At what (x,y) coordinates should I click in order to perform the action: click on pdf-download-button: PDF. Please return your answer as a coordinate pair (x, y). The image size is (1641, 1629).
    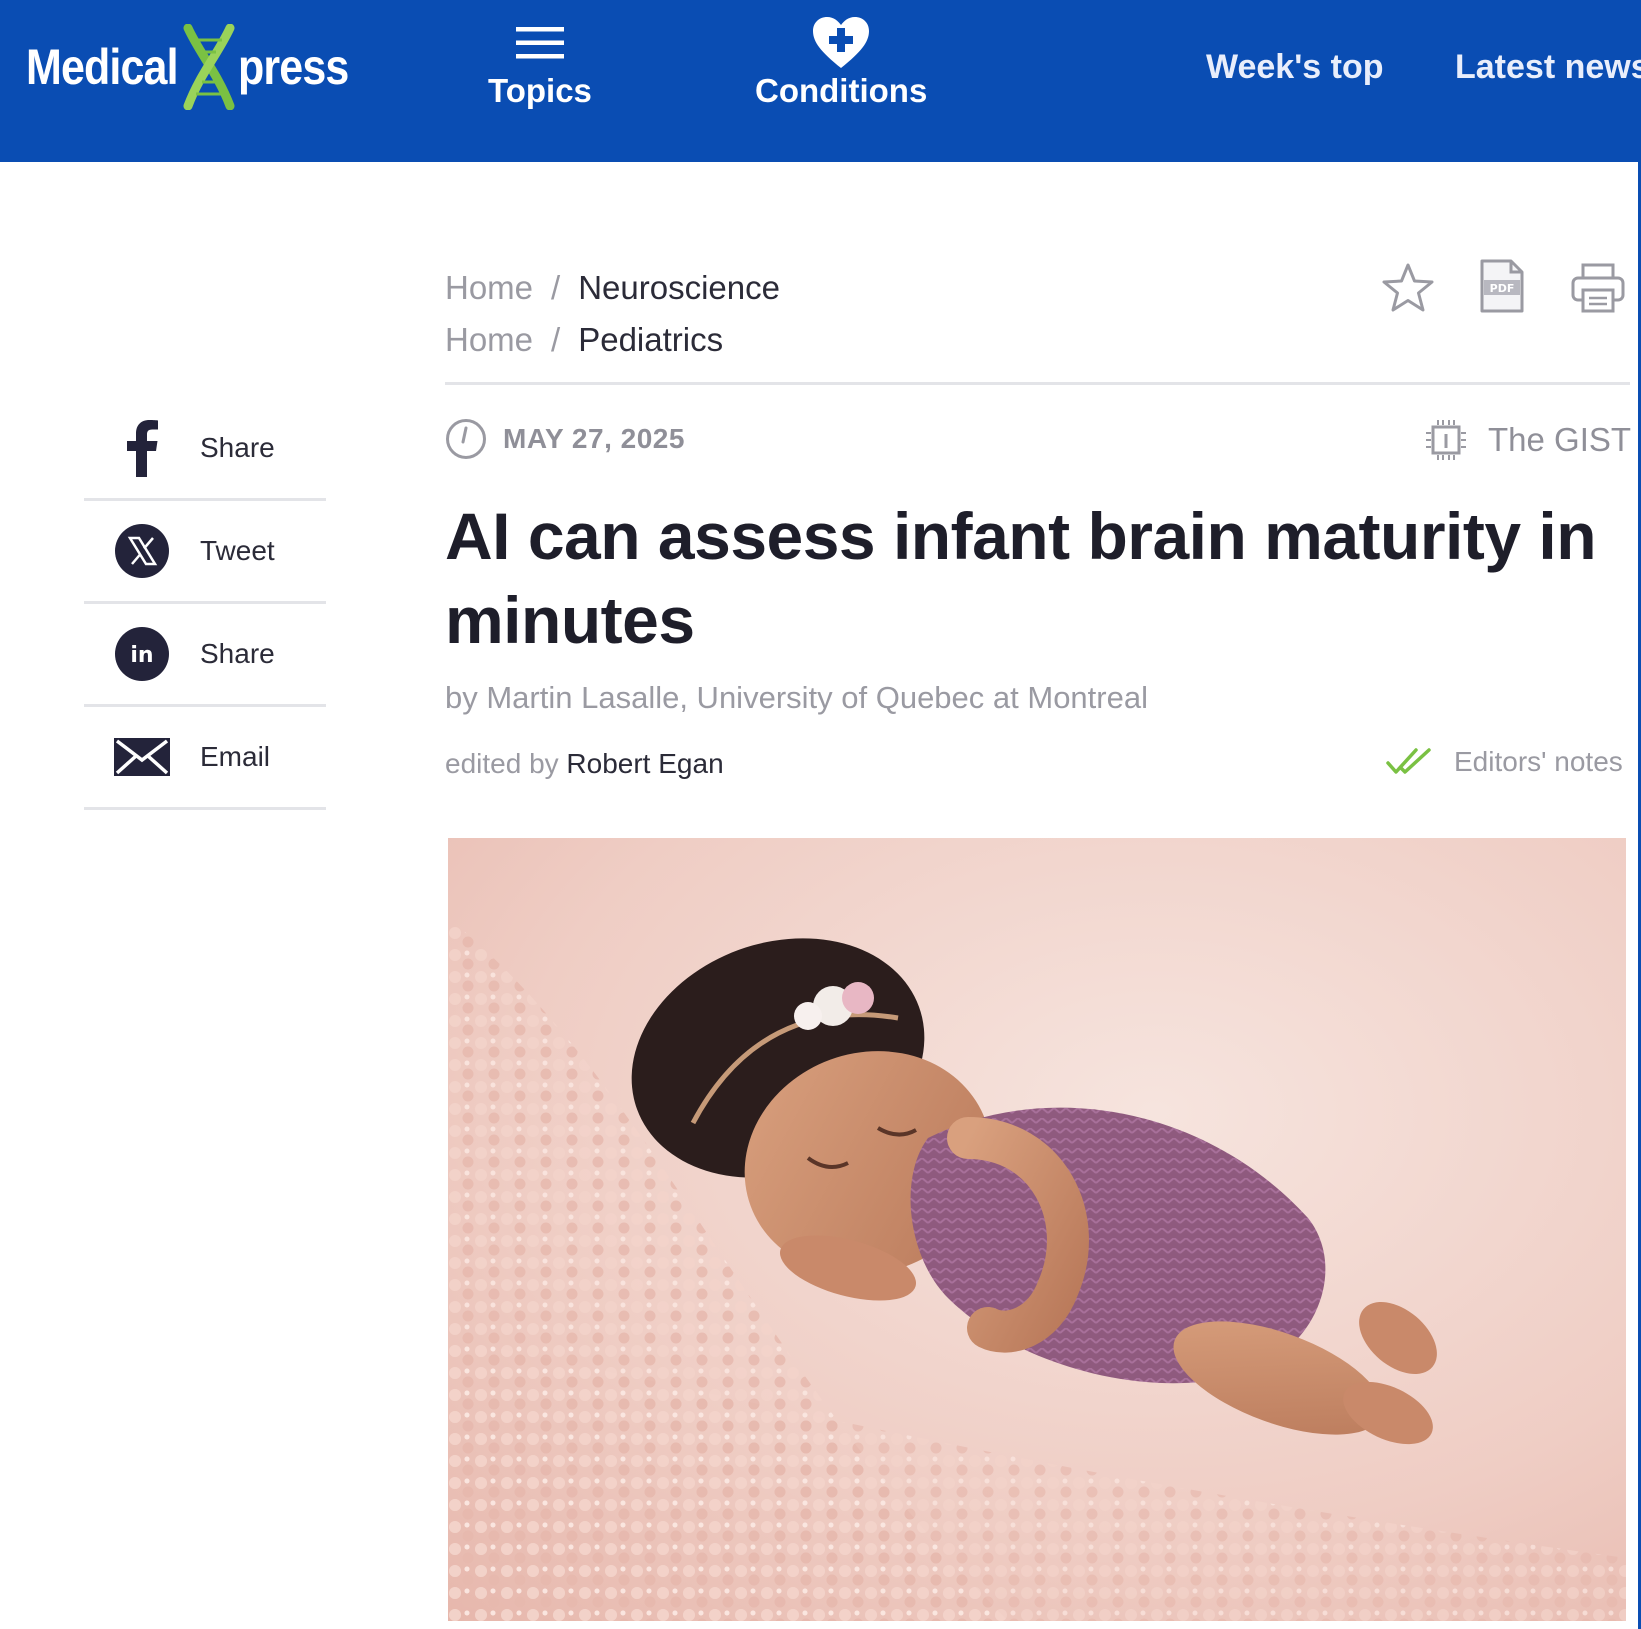
    Looking at the image, I should click on (1502, 286).